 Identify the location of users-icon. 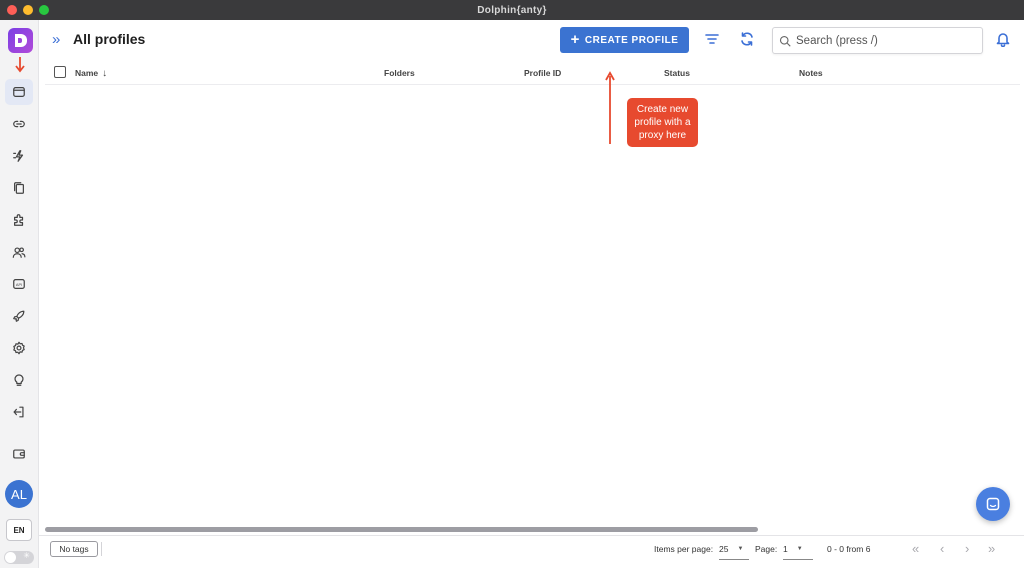
(19, 252).